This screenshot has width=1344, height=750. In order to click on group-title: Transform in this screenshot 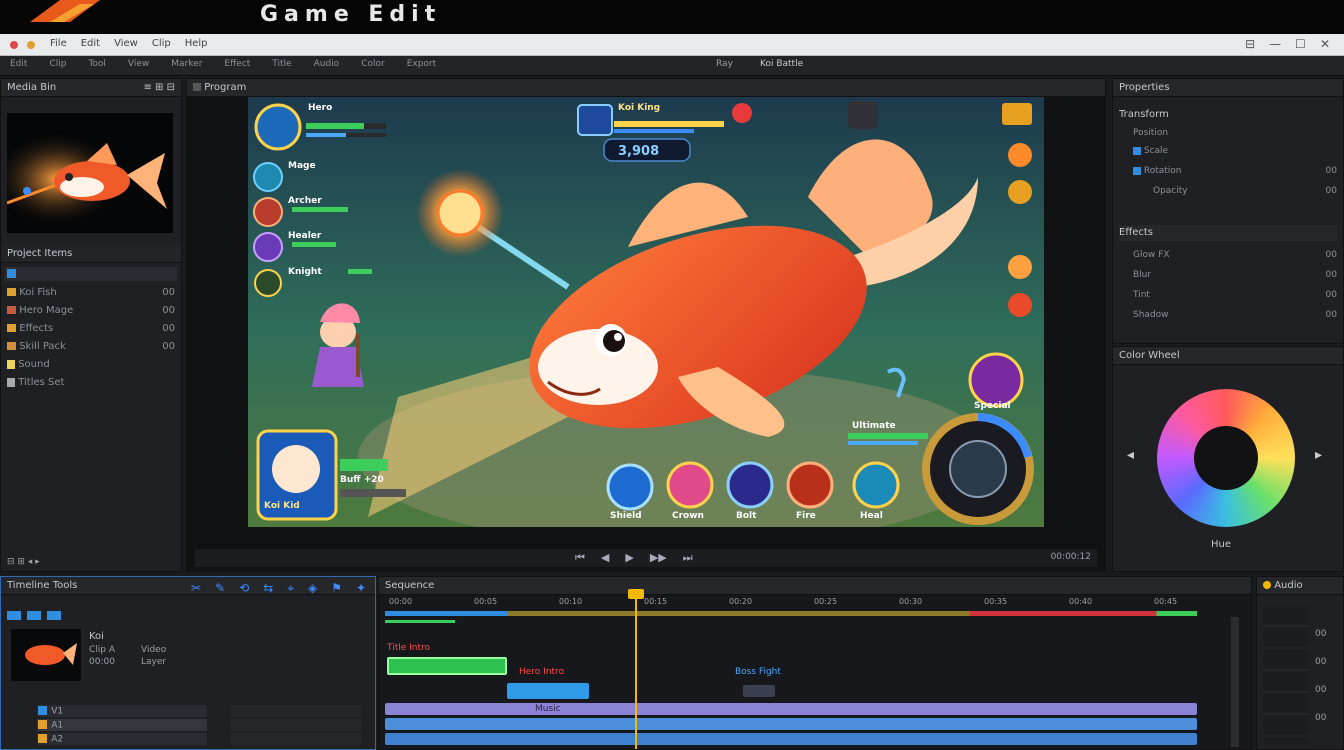, I will do `click(1228, 115)`.